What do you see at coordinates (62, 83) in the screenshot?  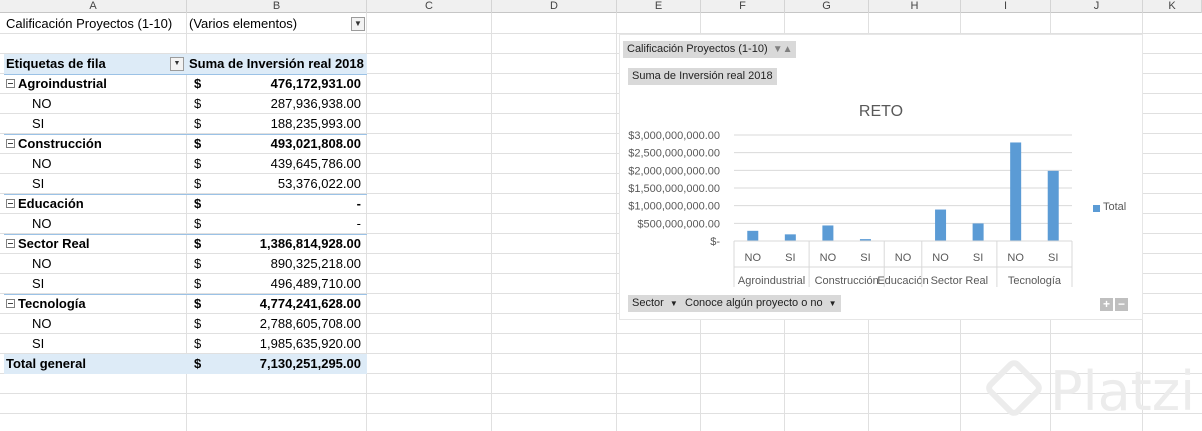 I see `row-label-text: Agroindustrial` at bounding box center [62, 83].